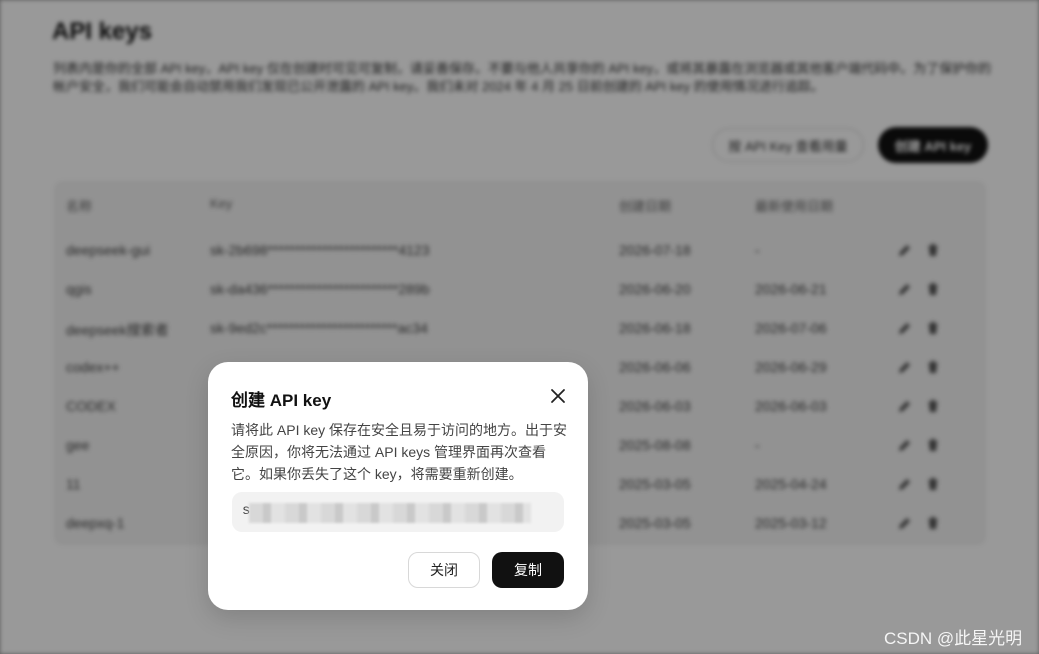 This screenshot has width=1039, height=654. Describe the element at coordinates (444, 570) in the screenshot. I see `close-button: 关闭` at that location.